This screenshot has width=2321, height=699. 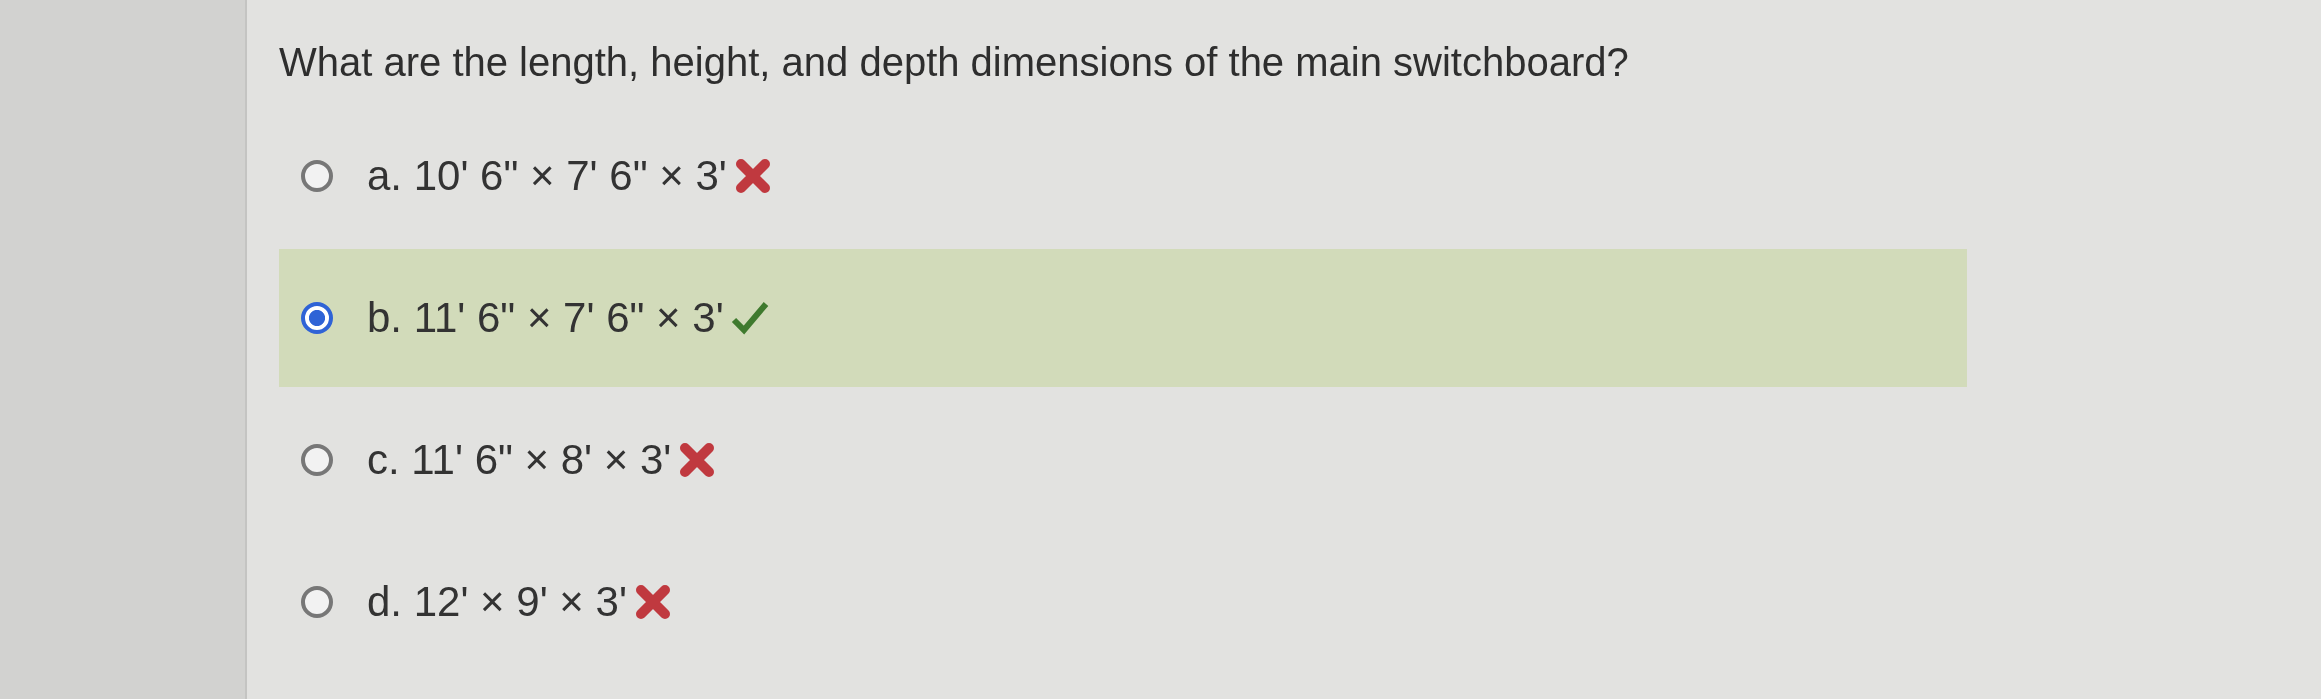 I want to click on question-text: What are the length, height, and depth dimensions of the main switchboard?, so click(x=954, y=62).